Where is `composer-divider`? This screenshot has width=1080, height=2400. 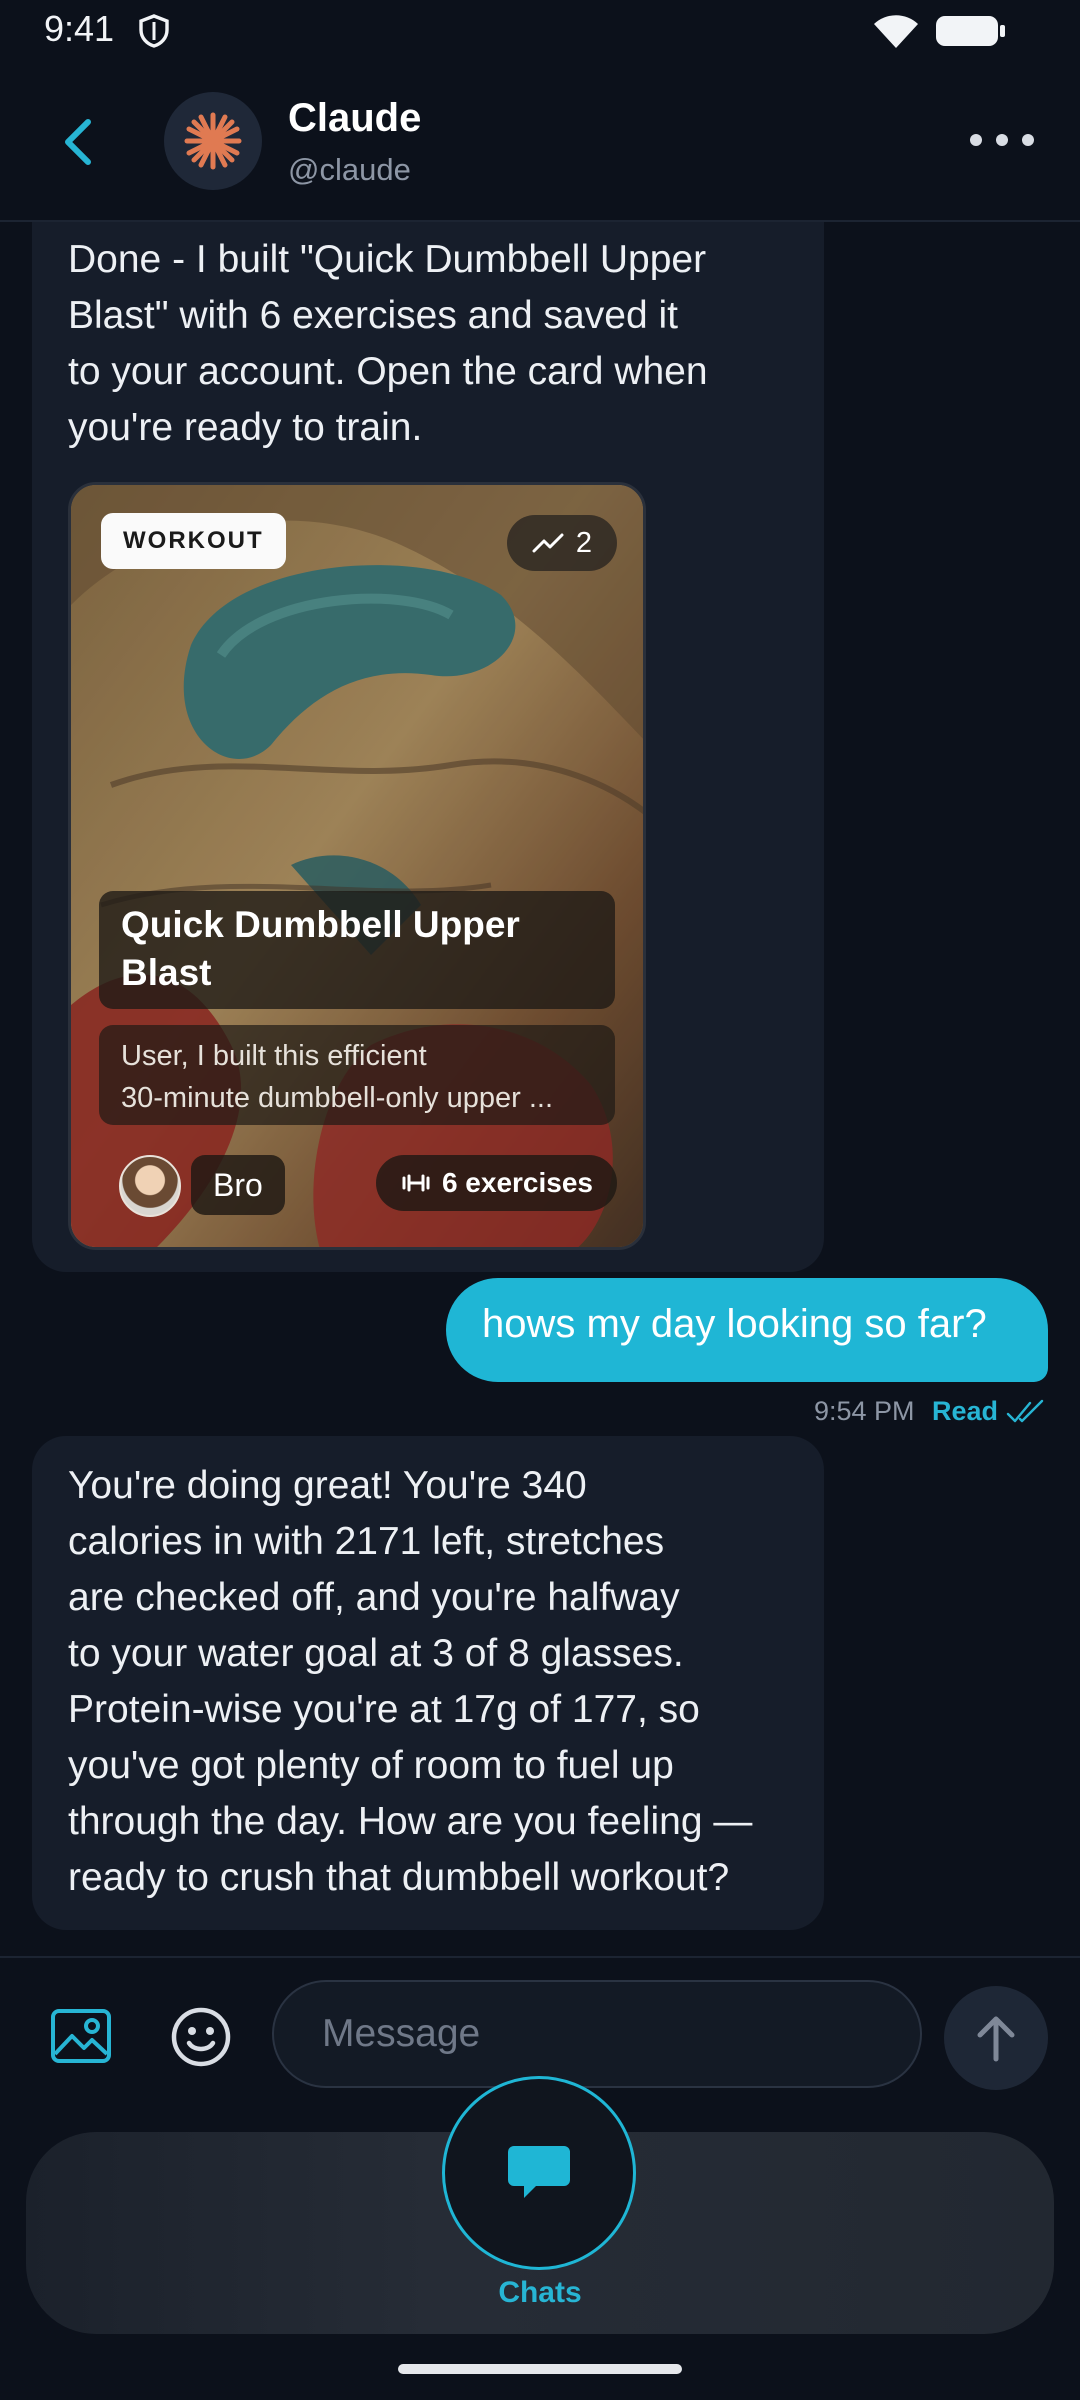 composer-divider is located at coordinates (540, 1957).